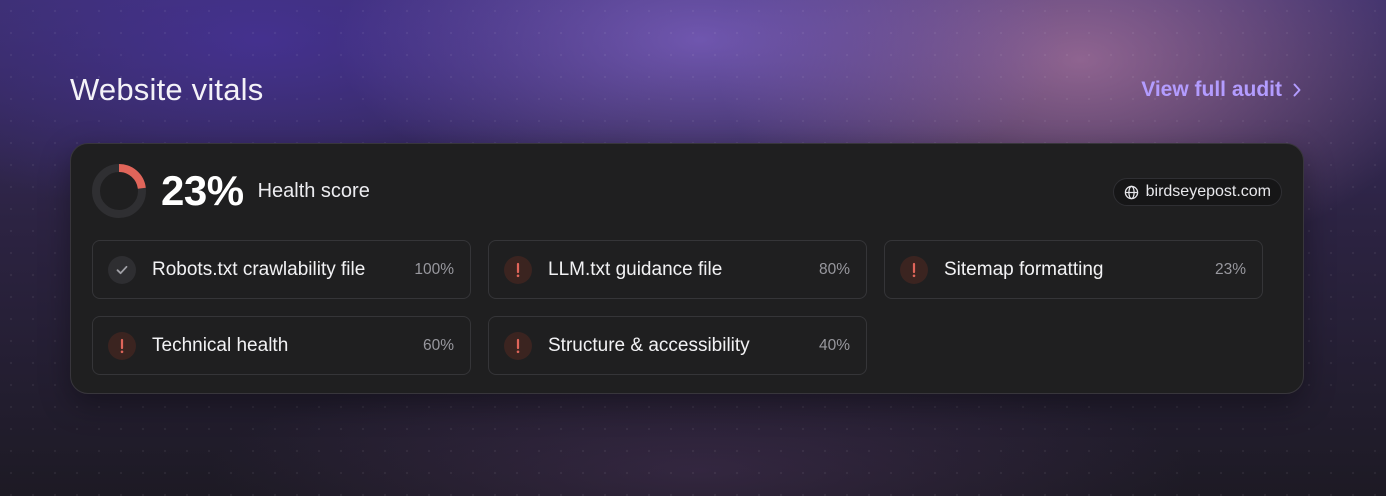 This screenshot has height=496, width=1386. What do you see at coordinates (1230, 269) in the screenshot?
I see `vital-percentage: 23%` at bounding box center [1230, 269].